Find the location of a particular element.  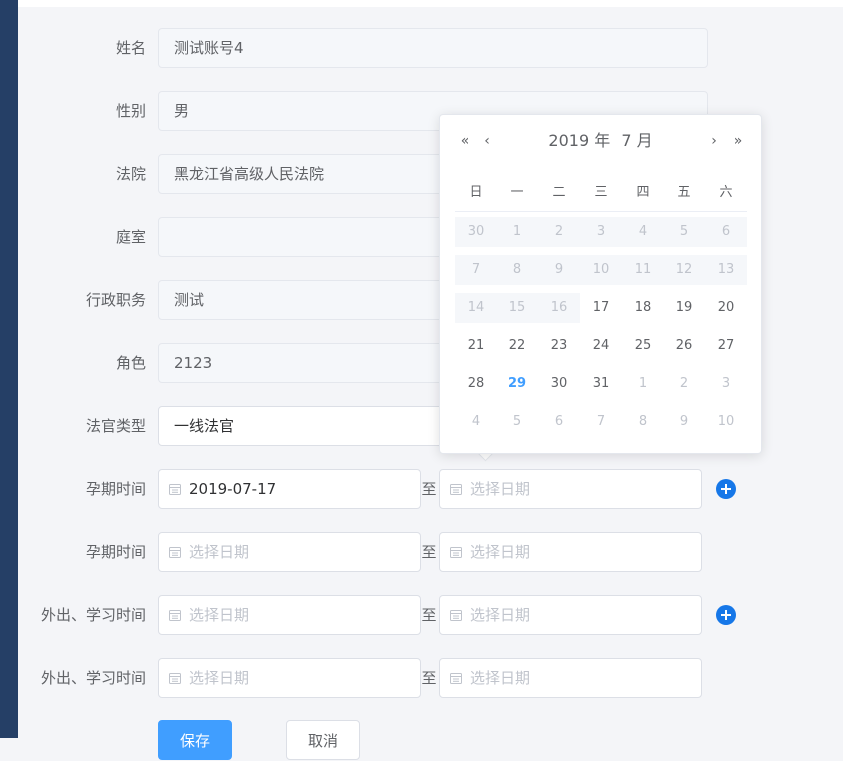

date-range-row: 孕期时间 2019-07-17 至 选择日期 is located at coordinates (430, 489).